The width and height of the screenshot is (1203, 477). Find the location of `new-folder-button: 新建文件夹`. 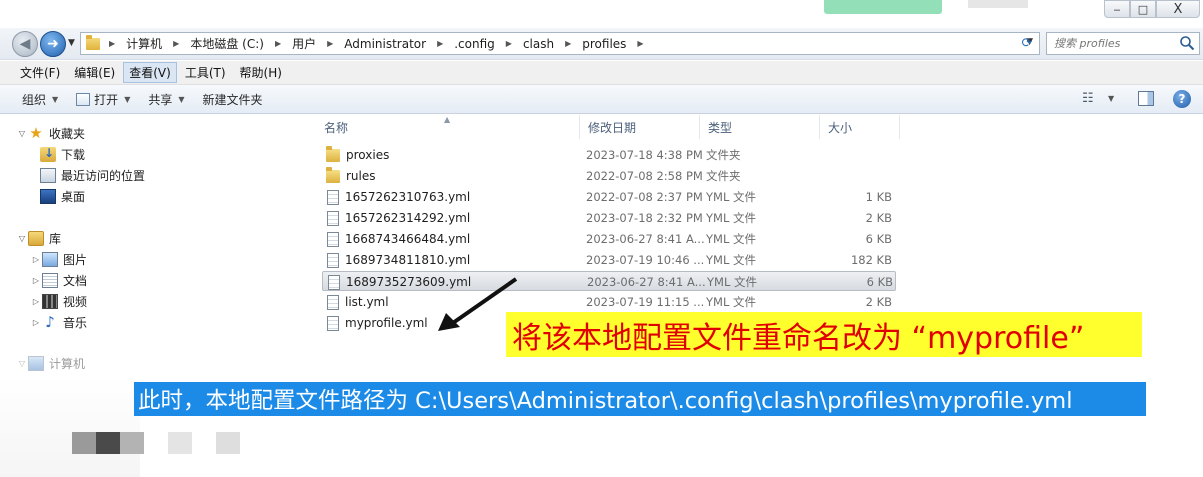

new-folder-button: 新建文件夹 is located at coordinates (233, 99).